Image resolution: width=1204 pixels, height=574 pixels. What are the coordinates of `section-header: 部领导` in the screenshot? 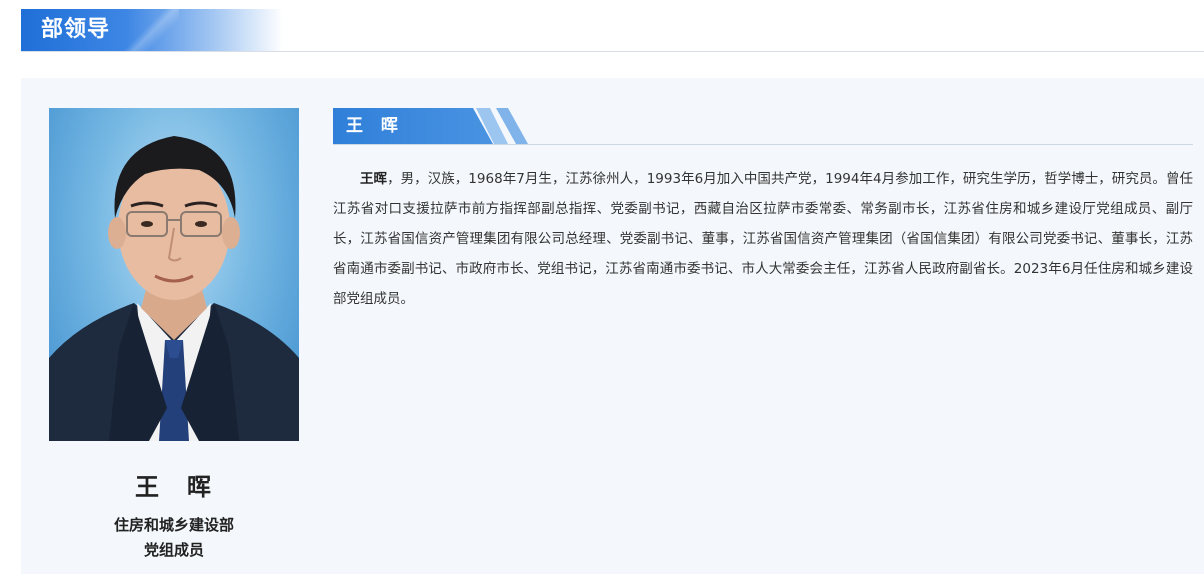 It's located at (612, 30).